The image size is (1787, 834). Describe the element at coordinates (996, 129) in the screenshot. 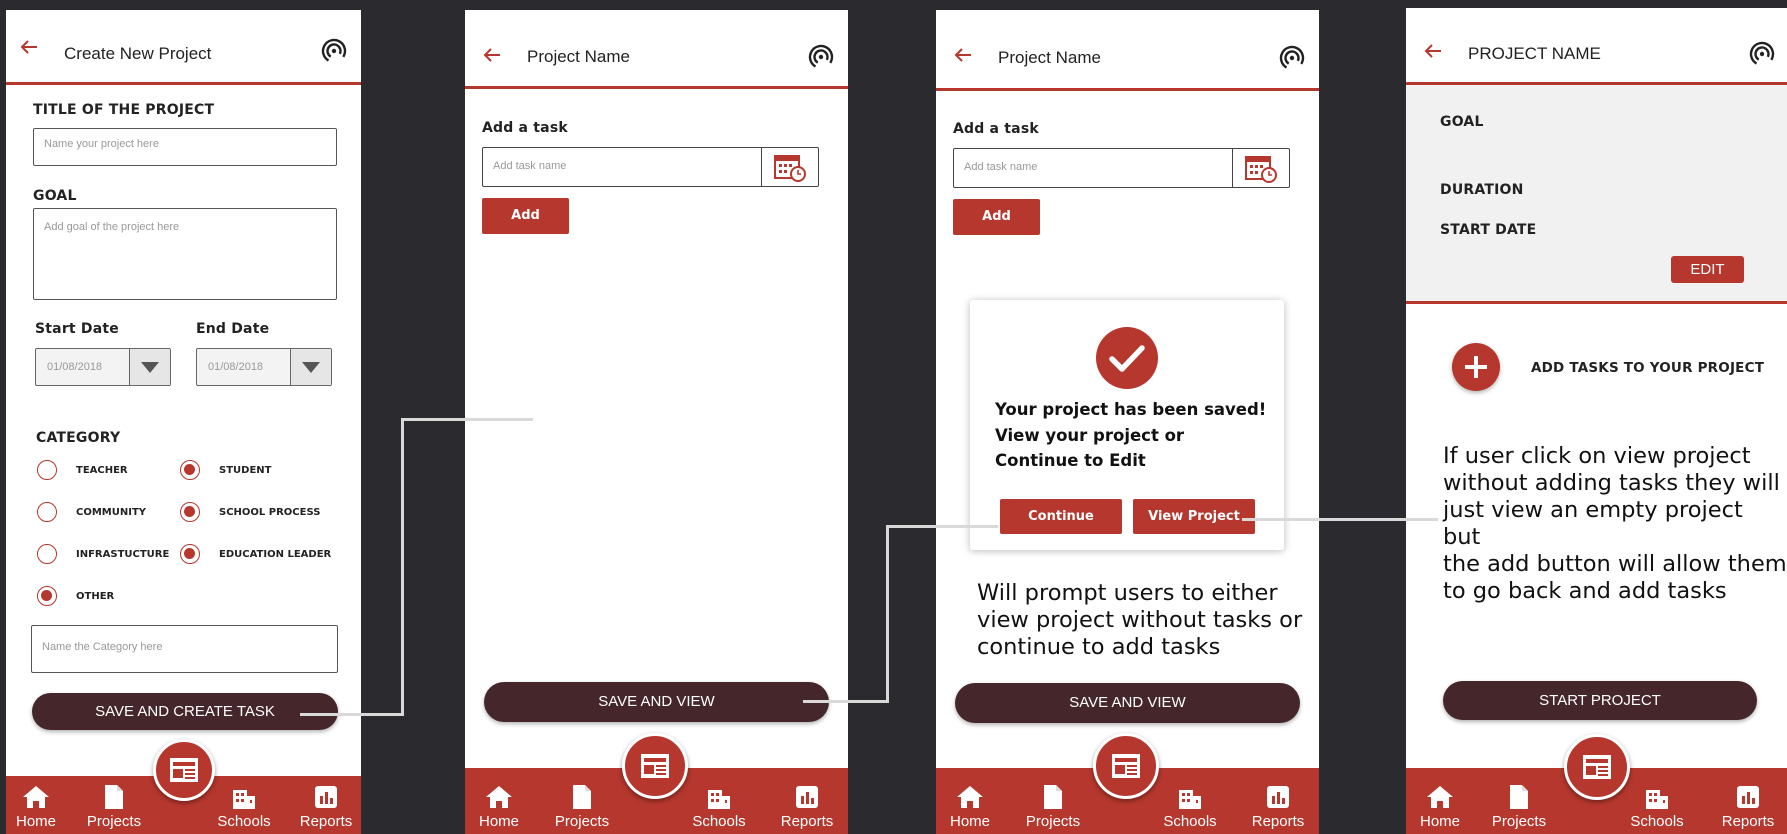

I see `add-task-label: Add a task` at that location.